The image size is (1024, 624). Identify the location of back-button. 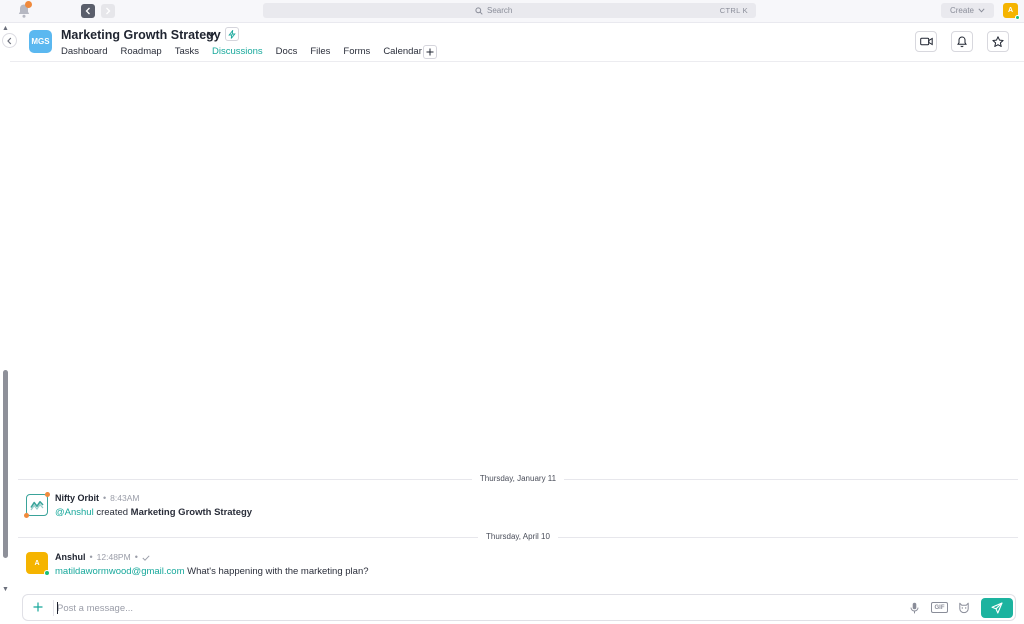
(88, 11).